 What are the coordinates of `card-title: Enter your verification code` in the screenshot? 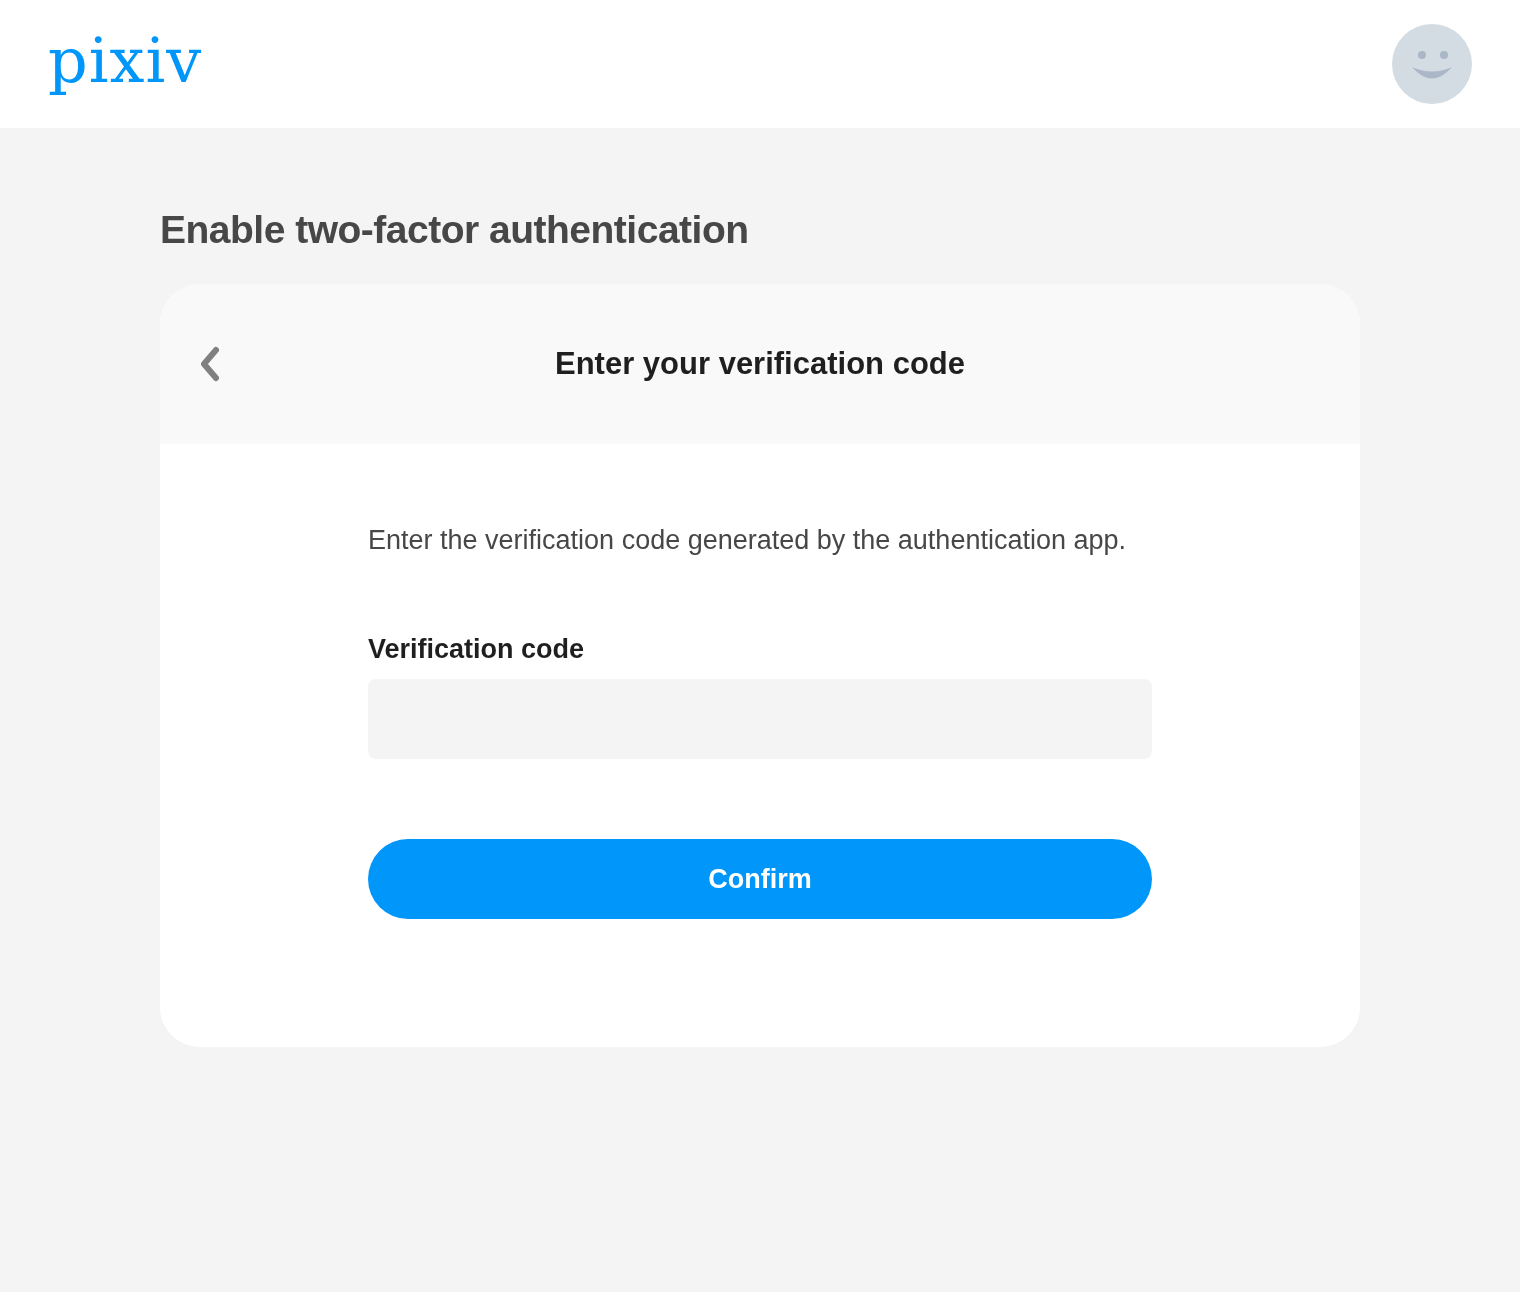 It's located at (760, 364).